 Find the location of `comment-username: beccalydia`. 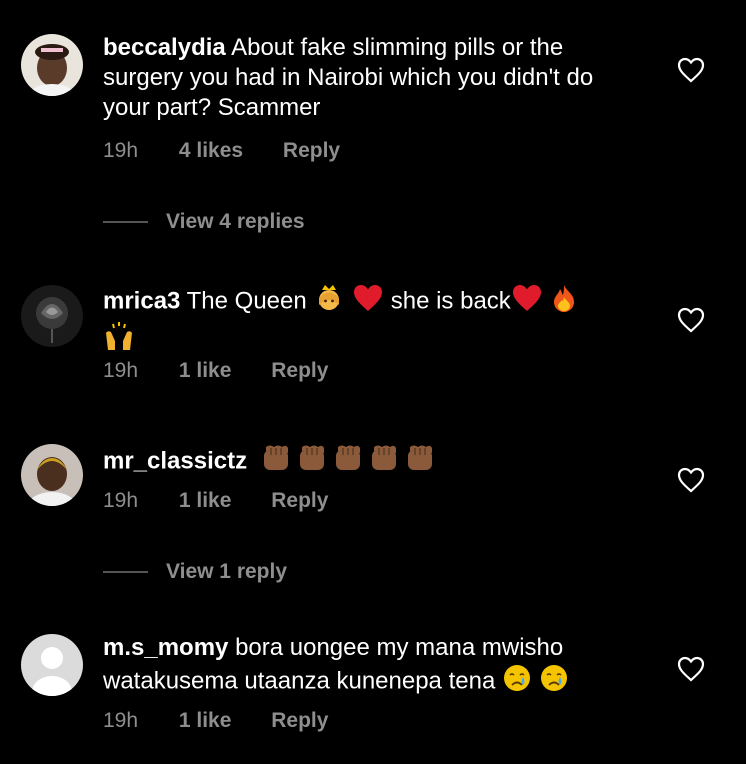

comment-username: beccalydia is located at coordinates (164, 47).